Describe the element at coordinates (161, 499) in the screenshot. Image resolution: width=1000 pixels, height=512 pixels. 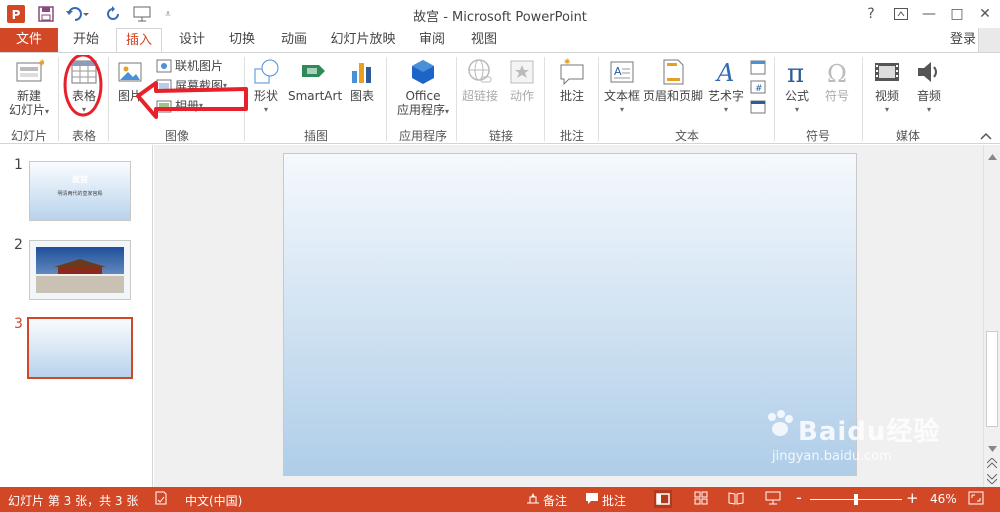
I see `spellcheck-icon` at that location.